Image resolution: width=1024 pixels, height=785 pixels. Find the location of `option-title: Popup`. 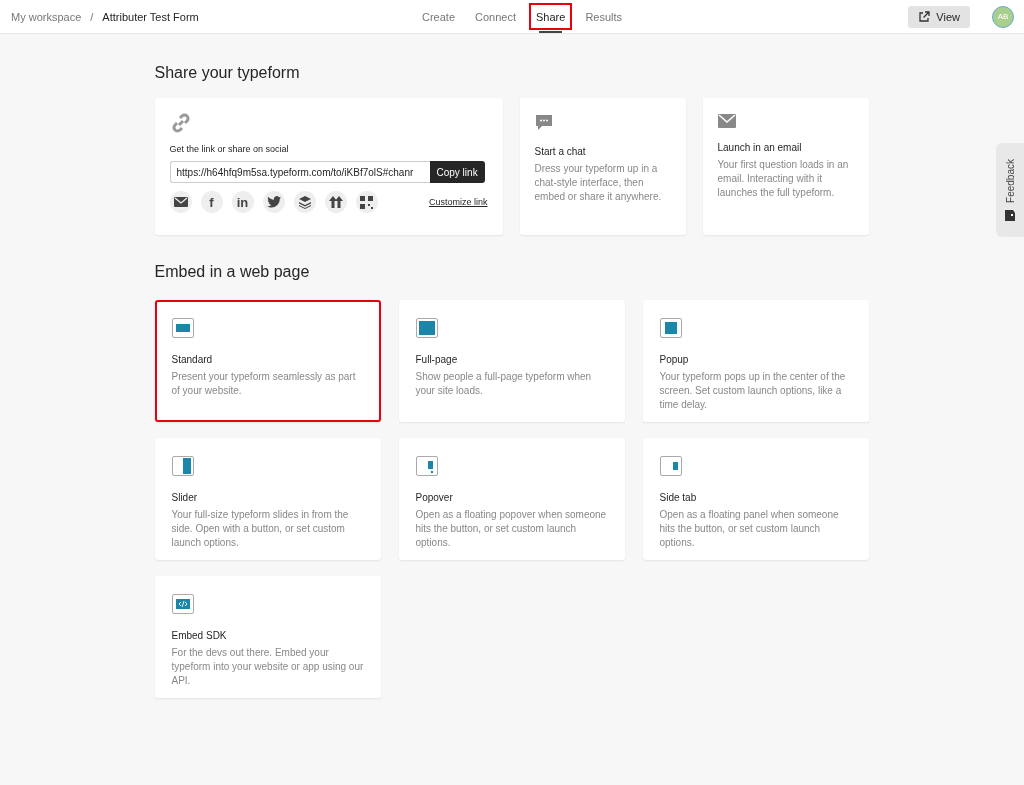

option-title: Popup is located at coordinates (674, 359).